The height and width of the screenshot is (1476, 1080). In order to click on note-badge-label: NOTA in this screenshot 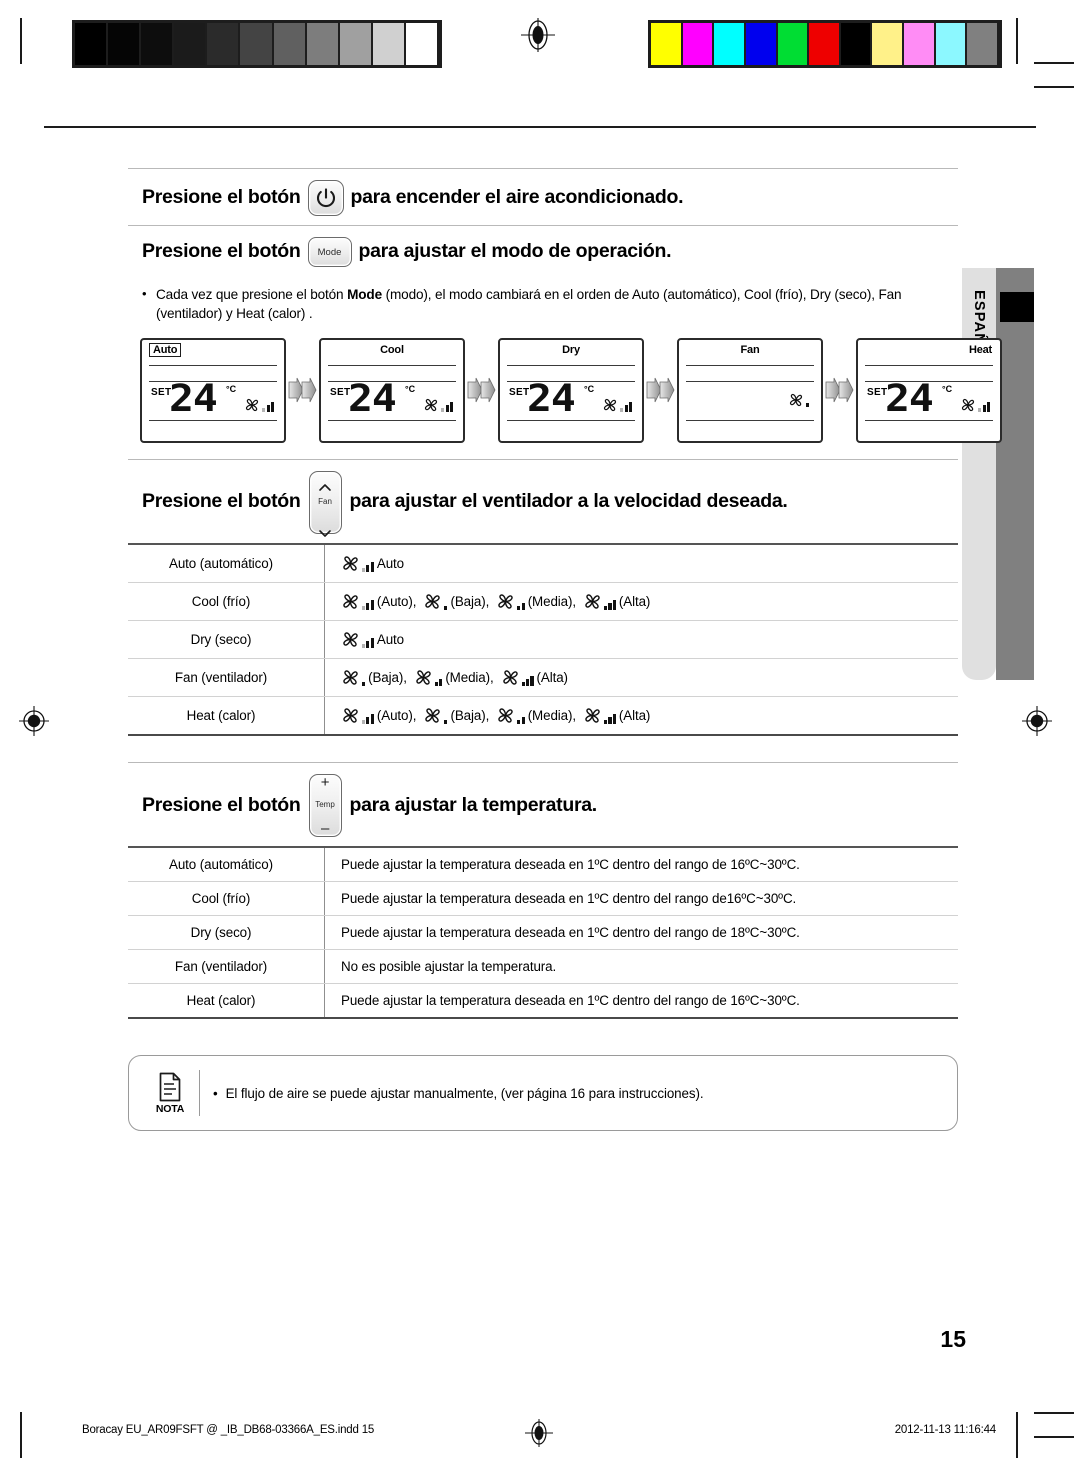, I will do `click(170, 1108)`.